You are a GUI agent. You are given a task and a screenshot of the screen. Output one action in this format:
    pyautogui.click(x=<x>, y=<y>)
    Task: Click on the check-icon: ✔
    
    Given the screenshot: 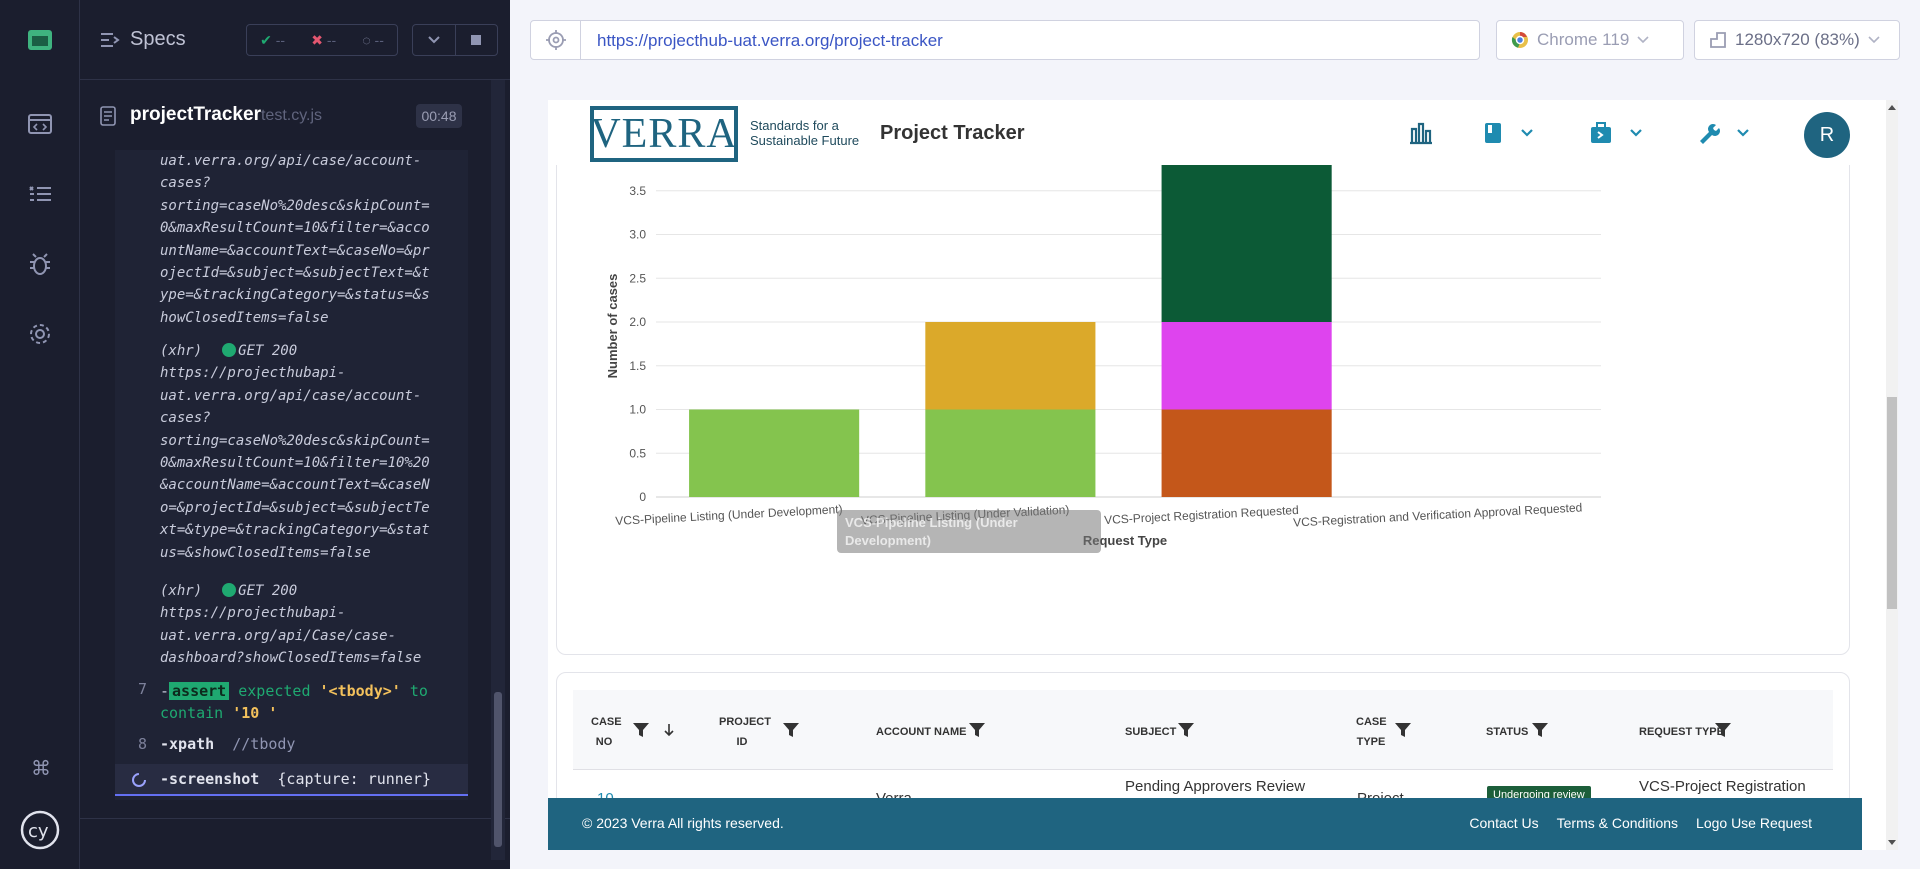 What is the action you would take?
    pyautogui.click(x=266, y=39)
    